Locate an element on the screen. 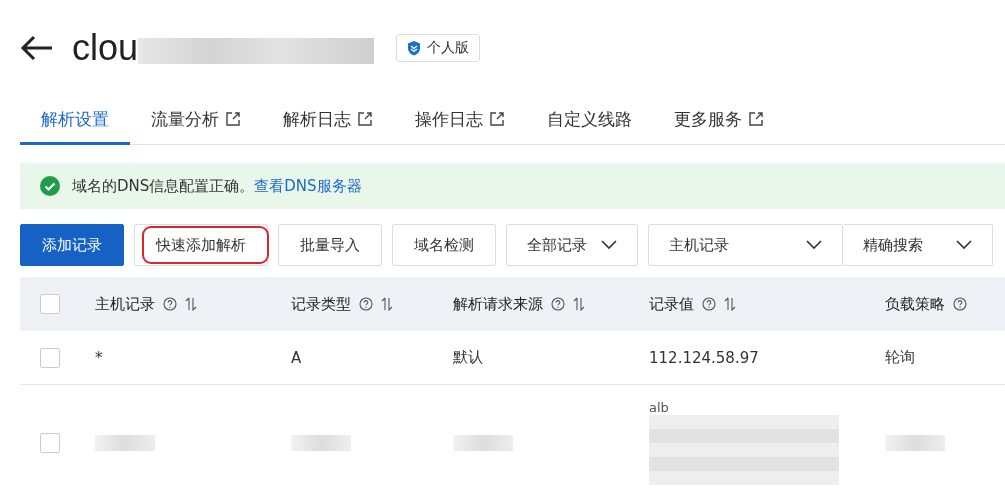 This screenshot has width=1005, height=500. search-field-dropdown: 主机记录 is located at coordinates (745, 245).